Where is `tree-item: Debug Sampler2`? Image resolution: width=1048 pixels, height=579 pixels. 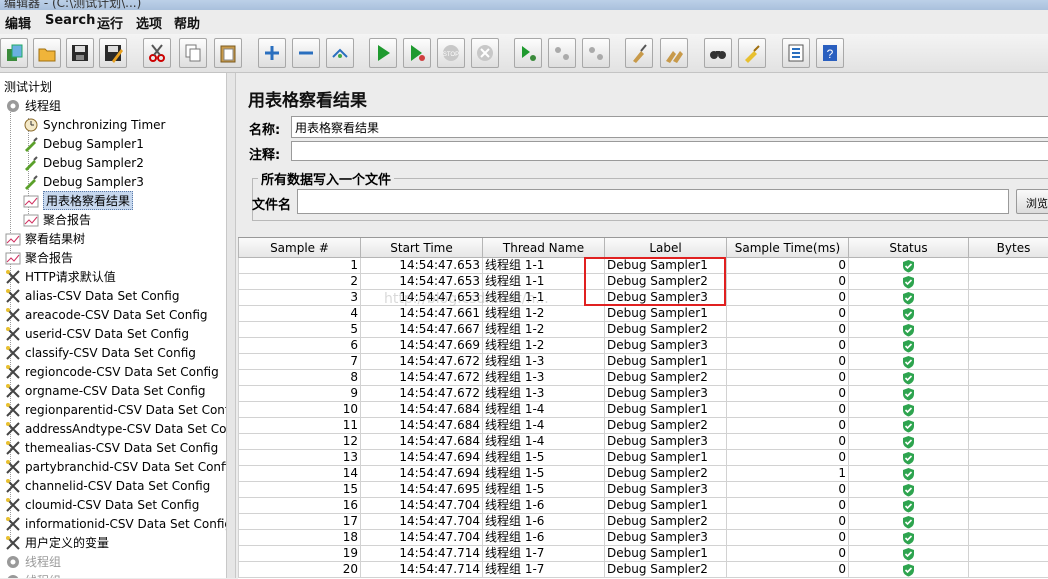 tree-item: Debug Sampler2 is located at coordinates (83, 162).